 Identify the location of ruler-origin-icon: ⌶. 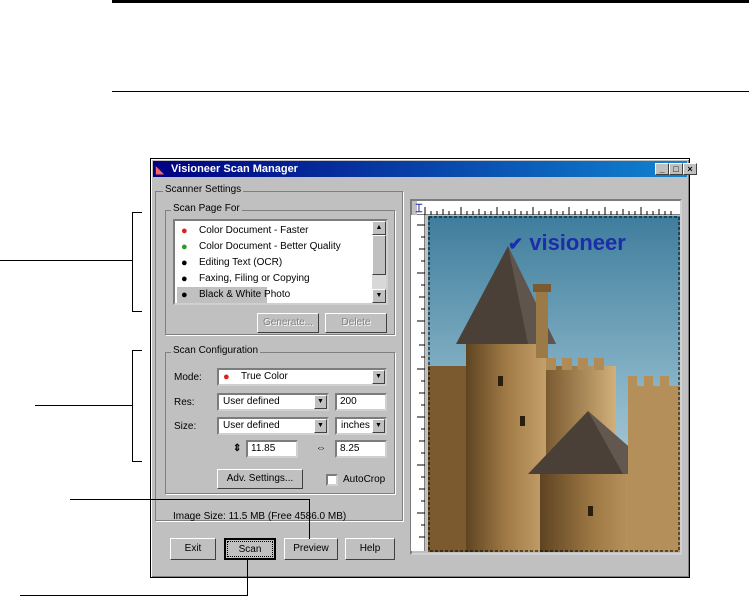
(419, 208).